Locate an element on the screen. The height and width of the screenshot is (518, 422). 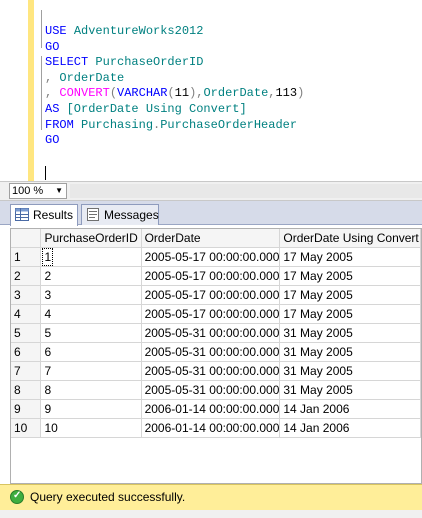
table-row: 1 1 2005-05-17 00:00:00.000 17 May 2005 is located at coordinates (216, 257).